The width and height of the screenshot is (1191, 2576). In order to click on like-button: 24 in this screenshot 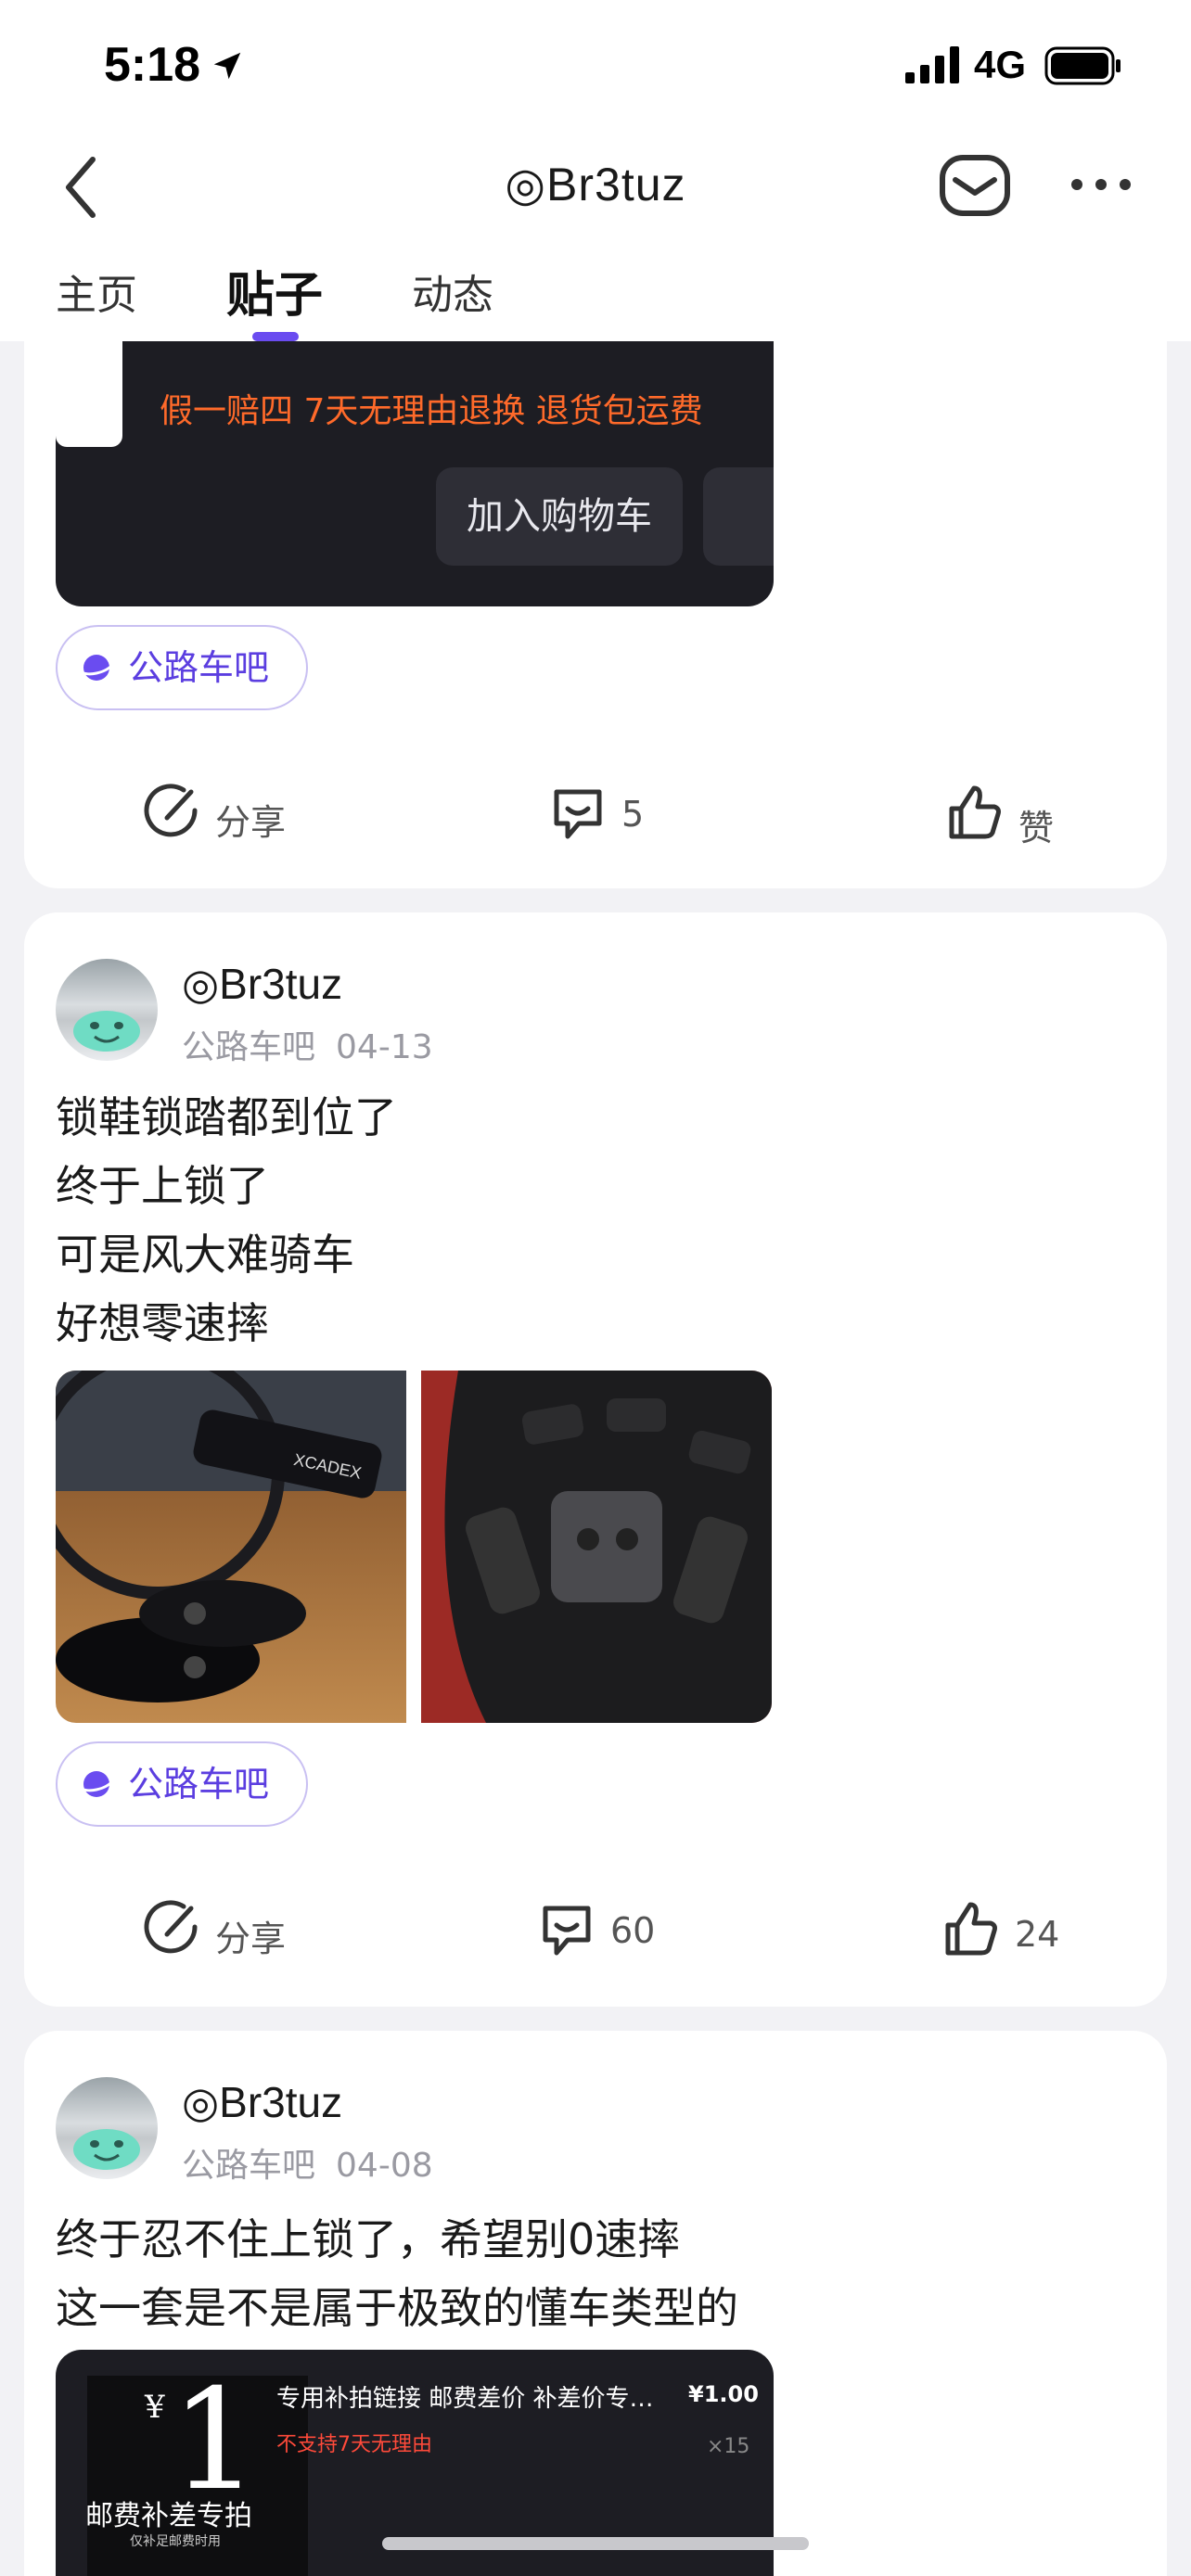, I will do `click(1016, 1931)`.